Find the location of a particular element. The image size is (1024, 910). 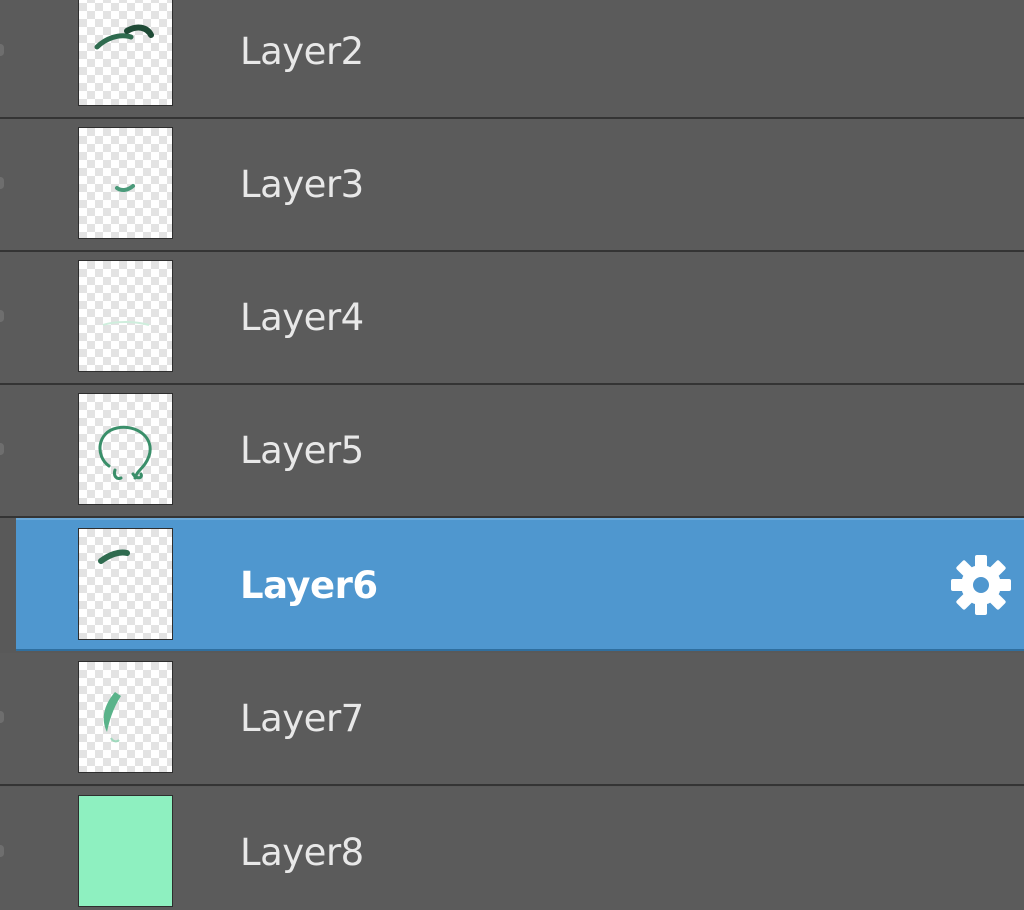

layer-row-layer3: Layer3 is located at coordinates (512, 185).